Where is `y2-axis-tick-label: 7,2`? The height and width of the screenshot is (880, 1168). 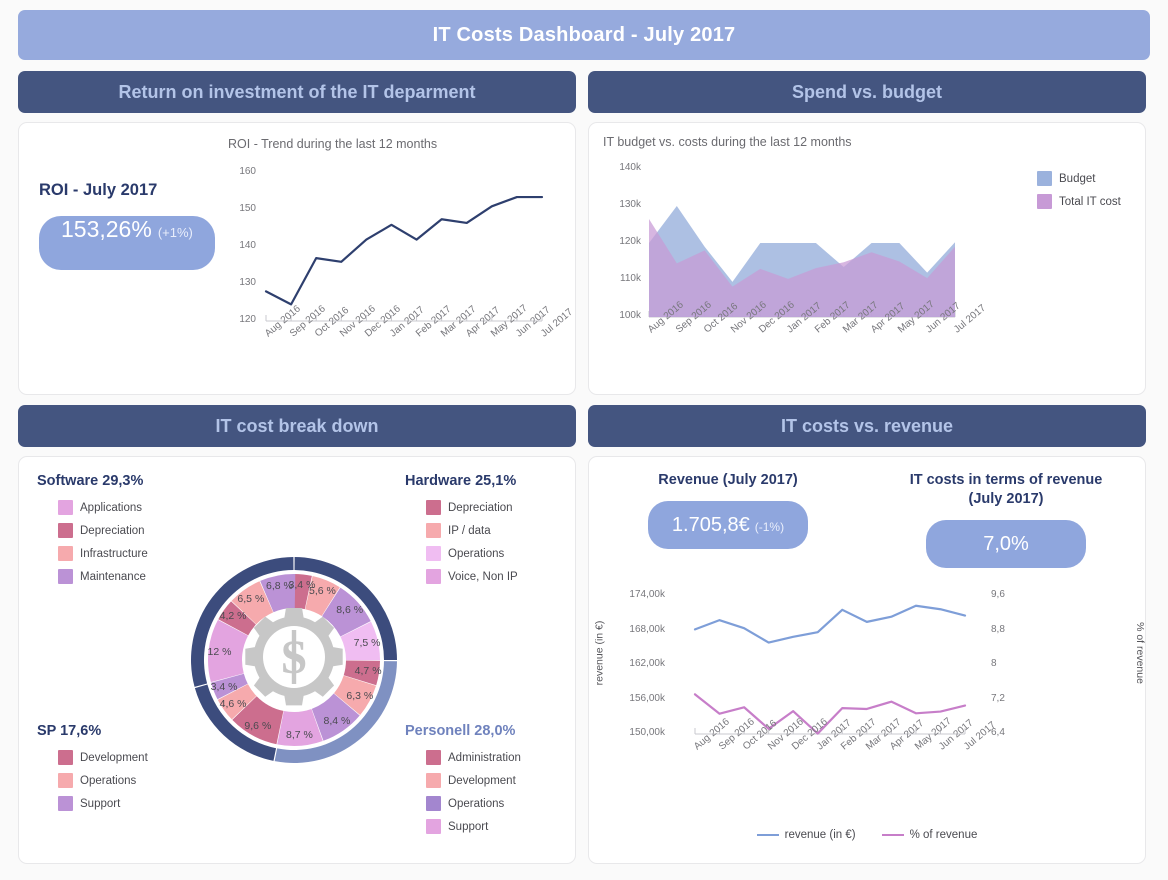
y2-axis-tick-label: 7,2 is located at coordinates (998, 698).